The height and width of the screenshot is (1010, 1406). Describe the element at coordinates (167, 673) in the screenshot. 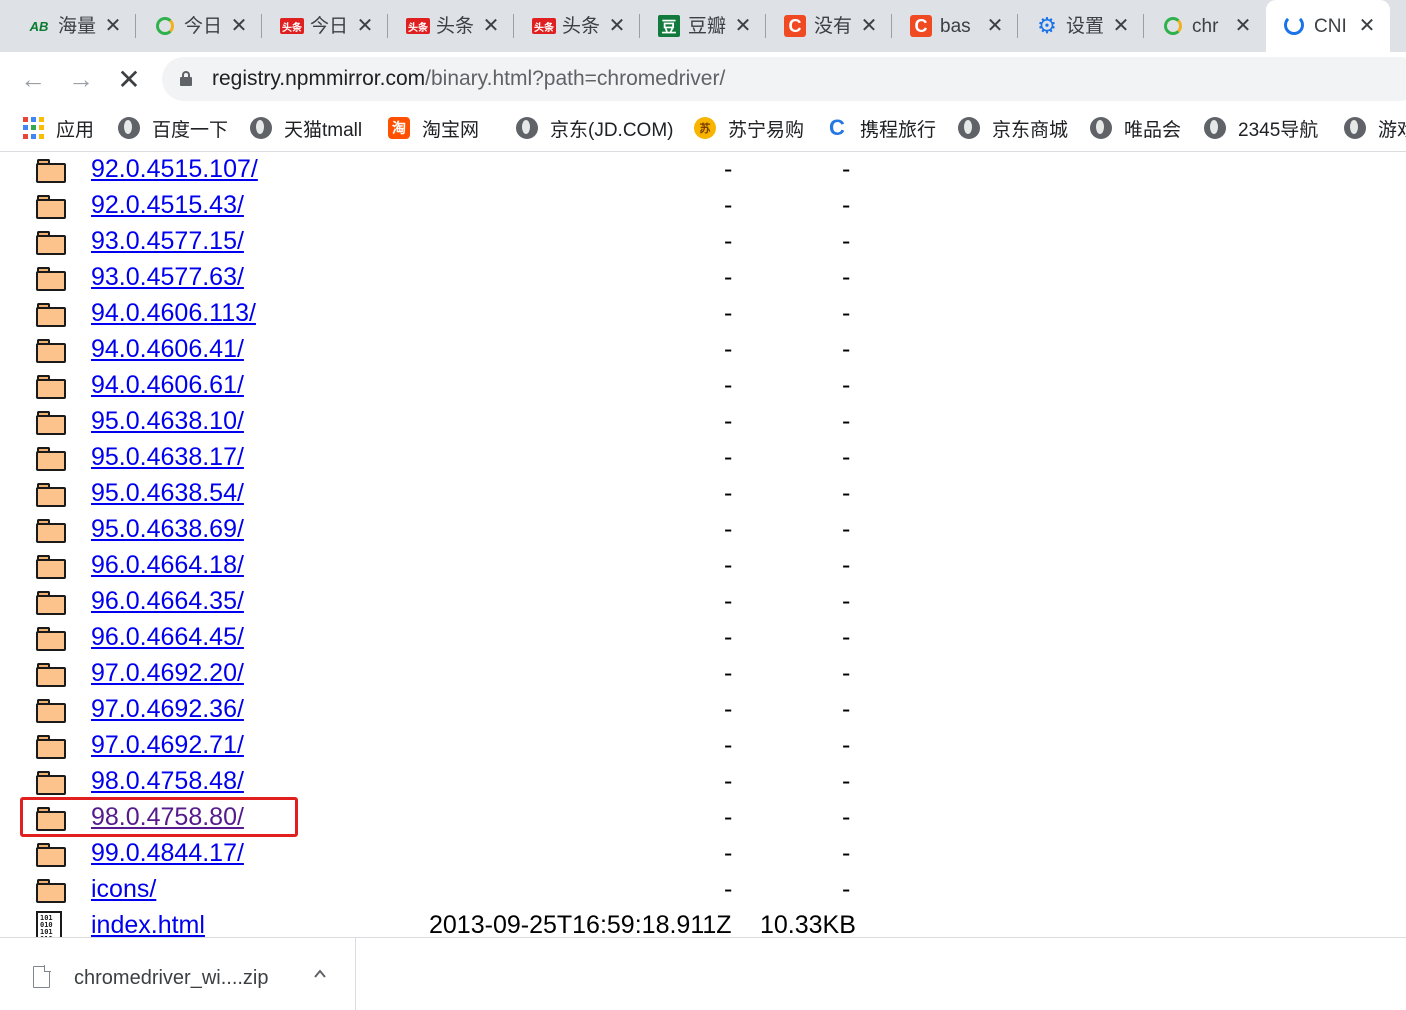

I see `folder-link: 97.0.4692.20/` at that location.